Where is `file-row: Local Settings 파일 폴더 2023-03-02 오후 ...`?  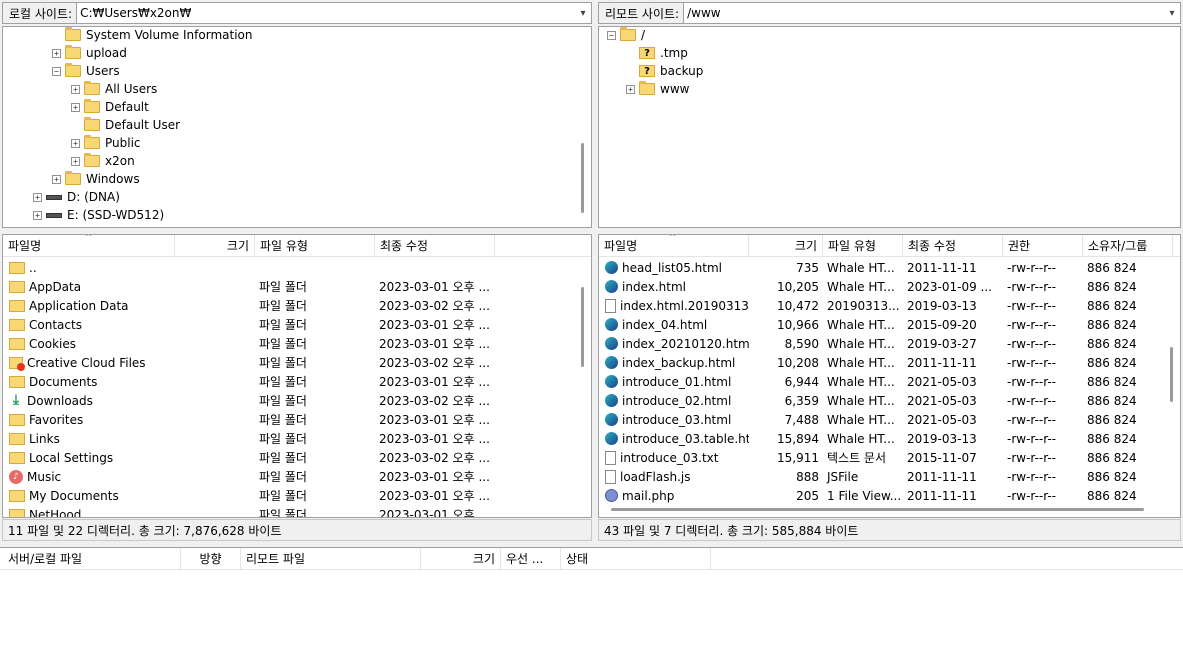
file-row: Local Settings 파일 폴더 2023-03-02 오후 ... is located at coordinates (288, 458).